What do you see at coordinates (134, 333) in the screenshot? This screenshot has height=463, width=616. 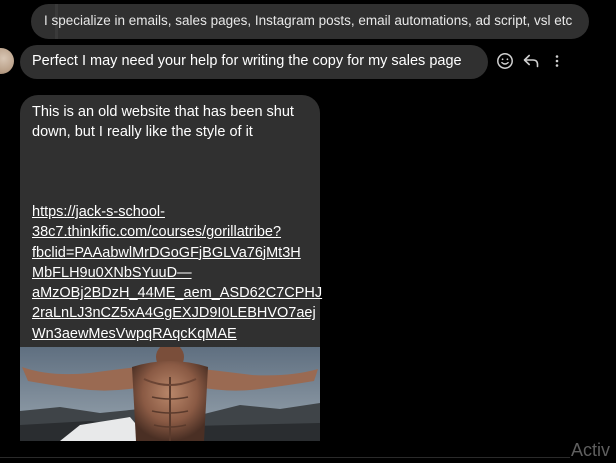 I see `link-line: Wn3aewMesVwpqRAqcKqMAE` at bounding box center [134, 333].